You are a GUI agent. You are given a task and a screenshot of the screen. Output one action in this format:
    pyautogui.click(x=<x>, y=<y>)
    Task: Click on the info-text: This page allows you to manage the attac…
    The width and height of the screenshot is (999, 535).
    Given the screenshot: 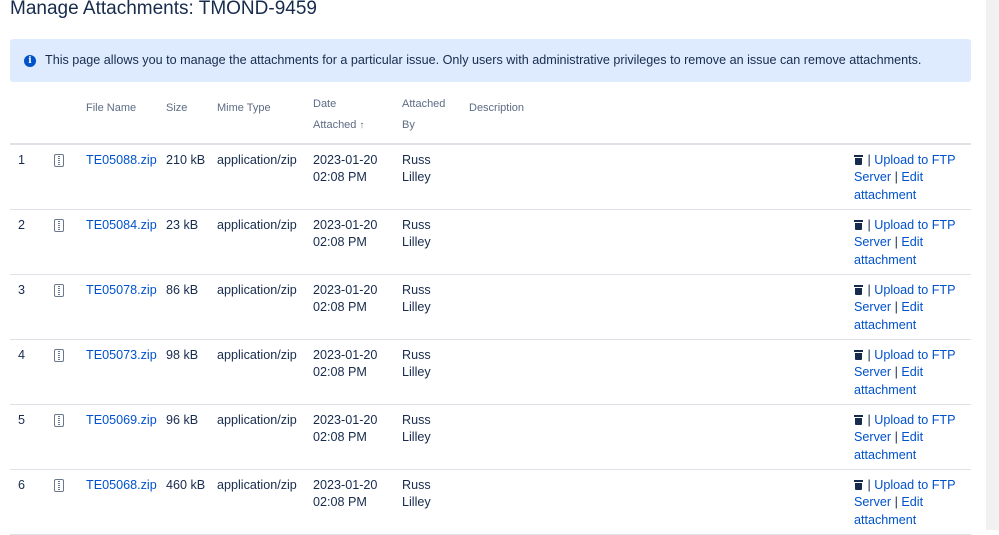 What is the action you would take?
    pyautogui.click(x=483, y=60)
    